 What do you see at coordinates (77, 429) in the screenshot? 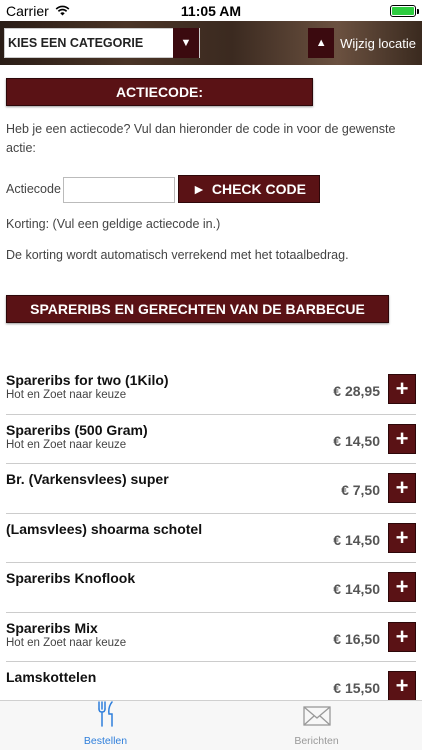
I see `menu-item-name: Spareribs (500 Gram)` at bounding box center [77, 429].